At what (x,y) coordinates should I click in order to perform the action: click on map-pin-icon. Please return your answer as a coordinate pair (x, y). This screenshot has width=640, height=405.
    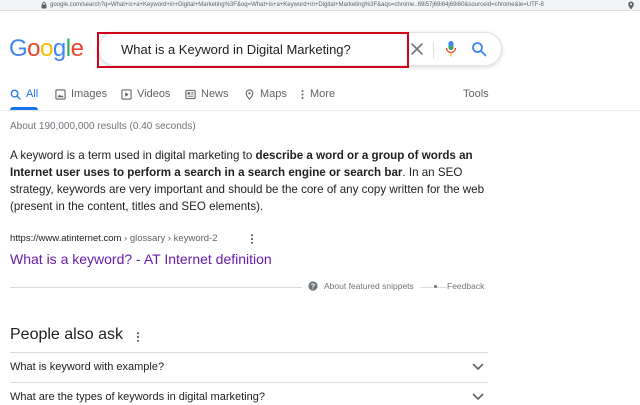
    Looking at the image, I should click on (249, 94).